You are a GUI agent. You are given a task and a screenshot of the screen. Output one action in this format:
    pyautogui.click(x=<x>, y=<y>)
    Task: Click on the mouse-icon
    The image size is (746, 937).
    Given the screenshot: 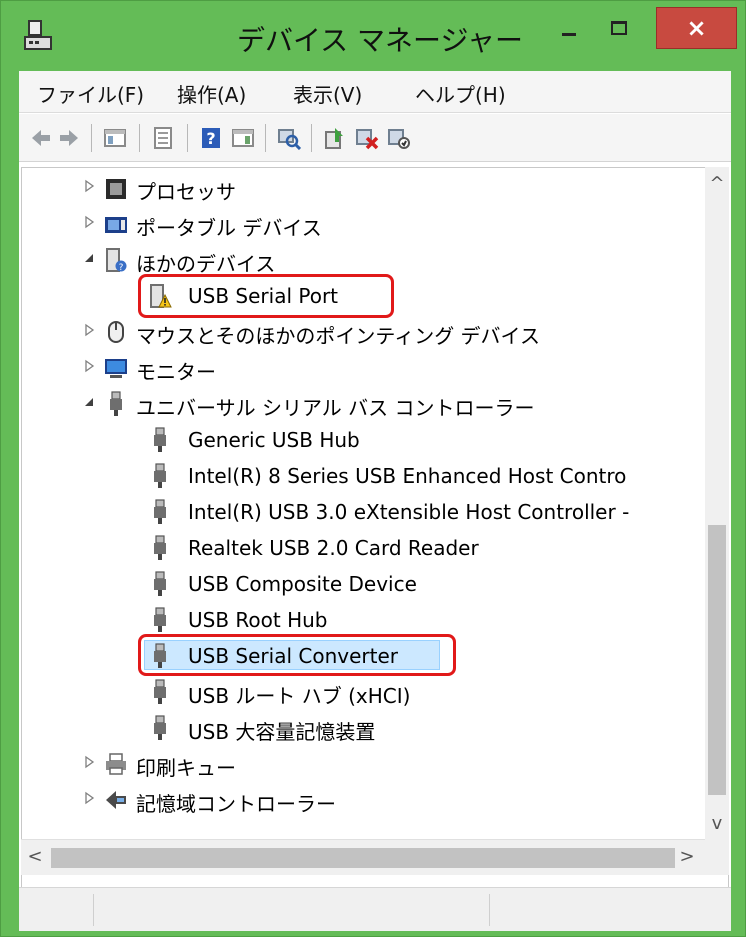 What is the action you would take?
    pyautogui.click(x=116, y=332)
    